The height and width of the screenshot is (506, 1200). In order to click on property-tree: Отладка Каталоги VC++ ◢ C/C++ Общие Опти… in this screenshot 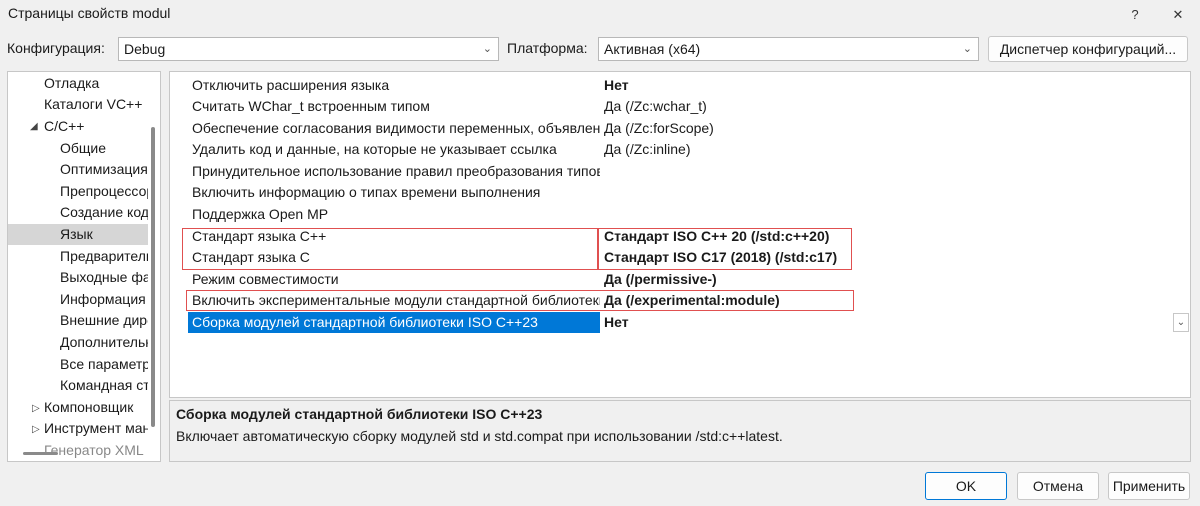, I will do `click(84, 266)`.